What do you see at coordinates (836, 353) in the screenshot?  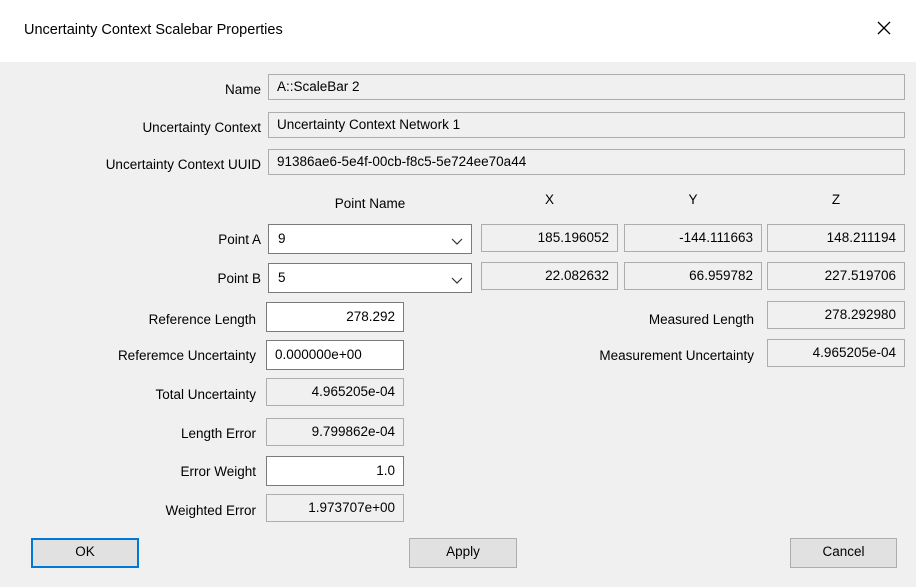 I see `measurement-uncertainty-field: 4.965205e-04` at bounding box center [836, 353].